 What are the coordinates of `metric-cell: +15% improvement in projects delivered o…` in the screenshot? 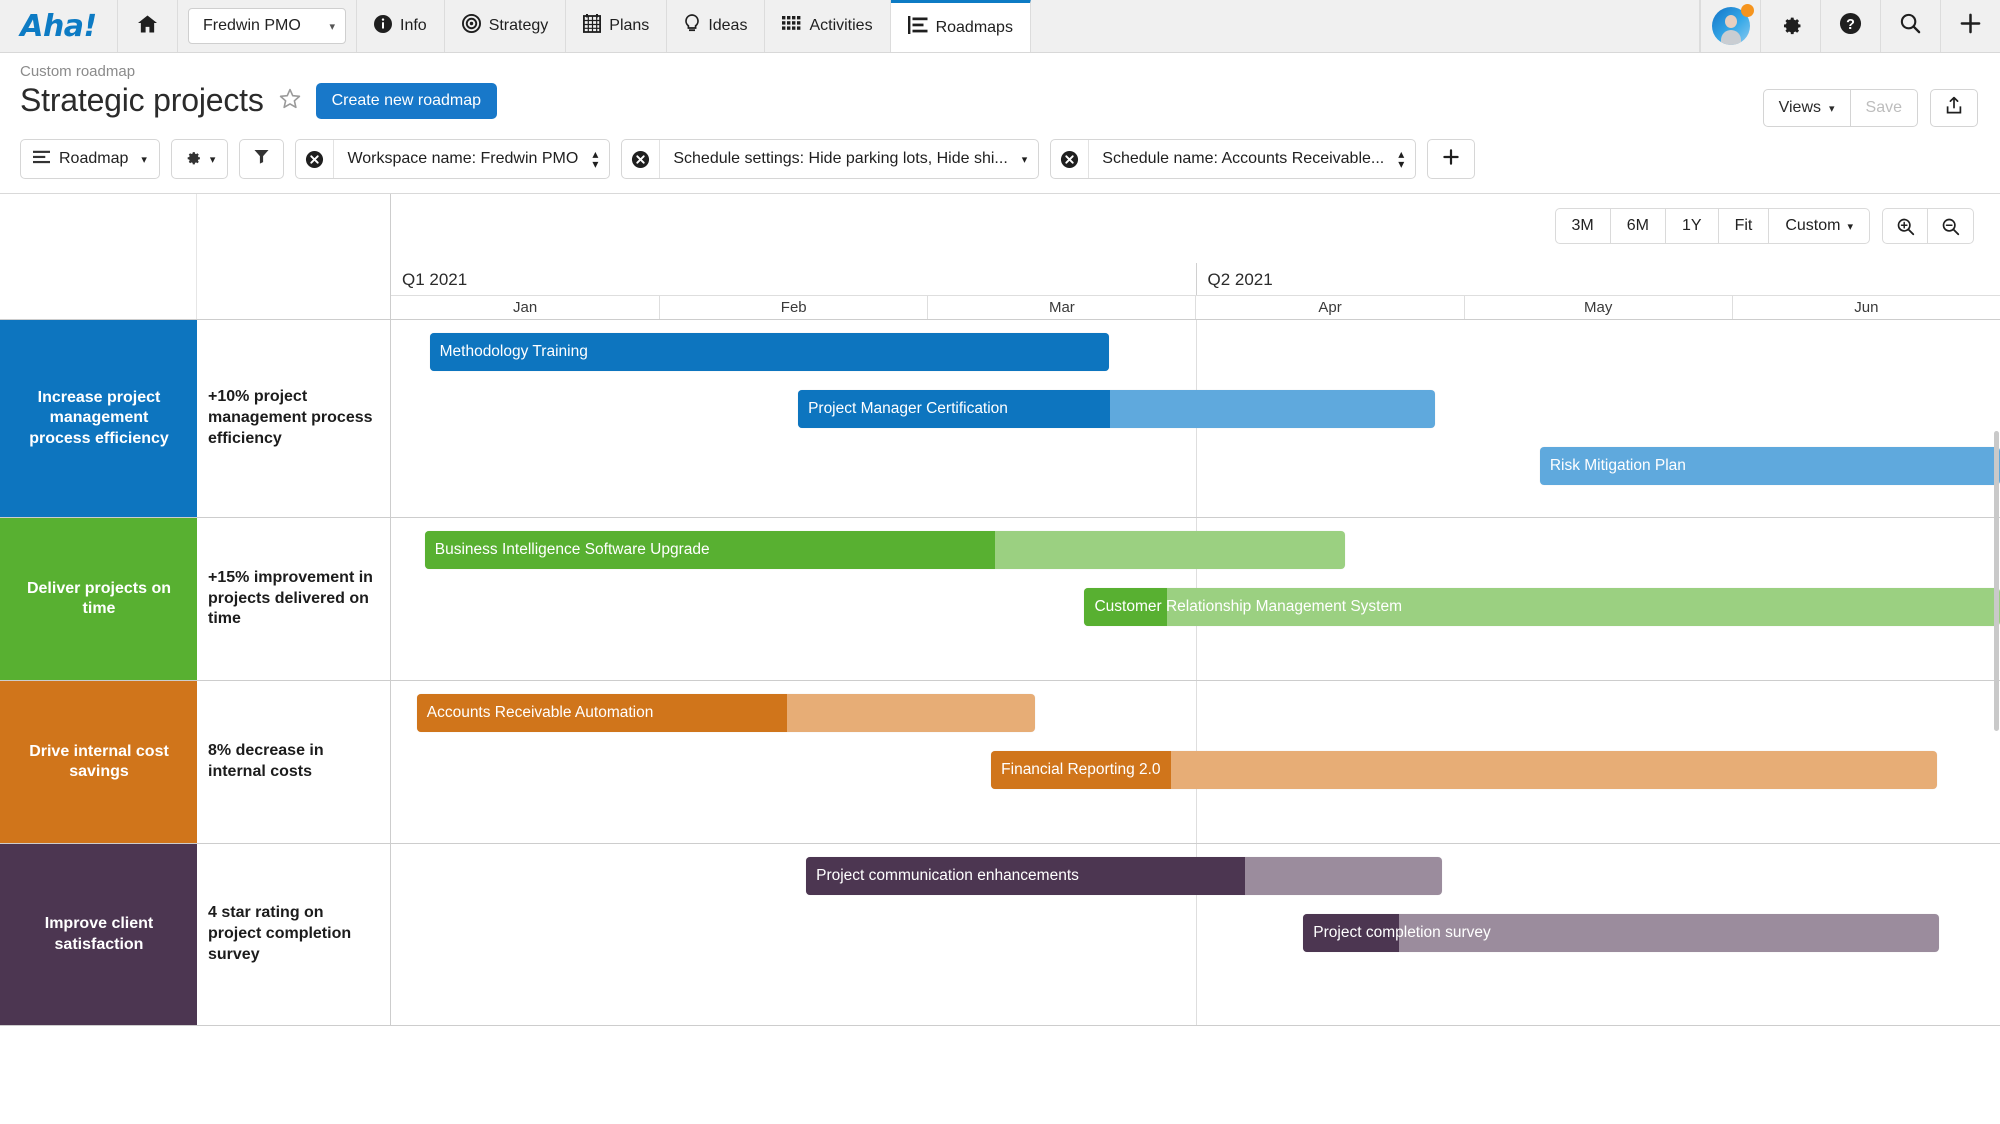 It's located at (294, 599).